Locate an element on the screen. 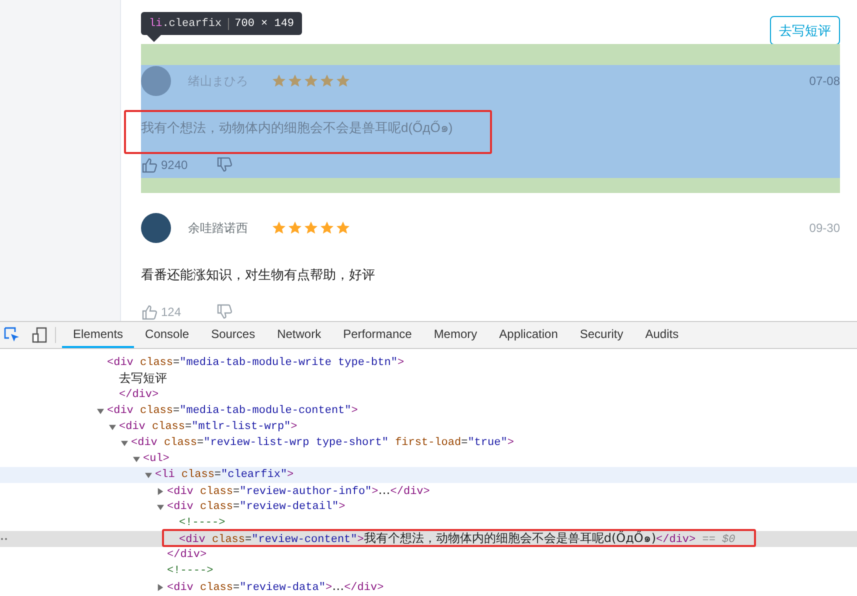  code-line: <div class="review-author-info">…</div> is located at coordinates (298, 491).